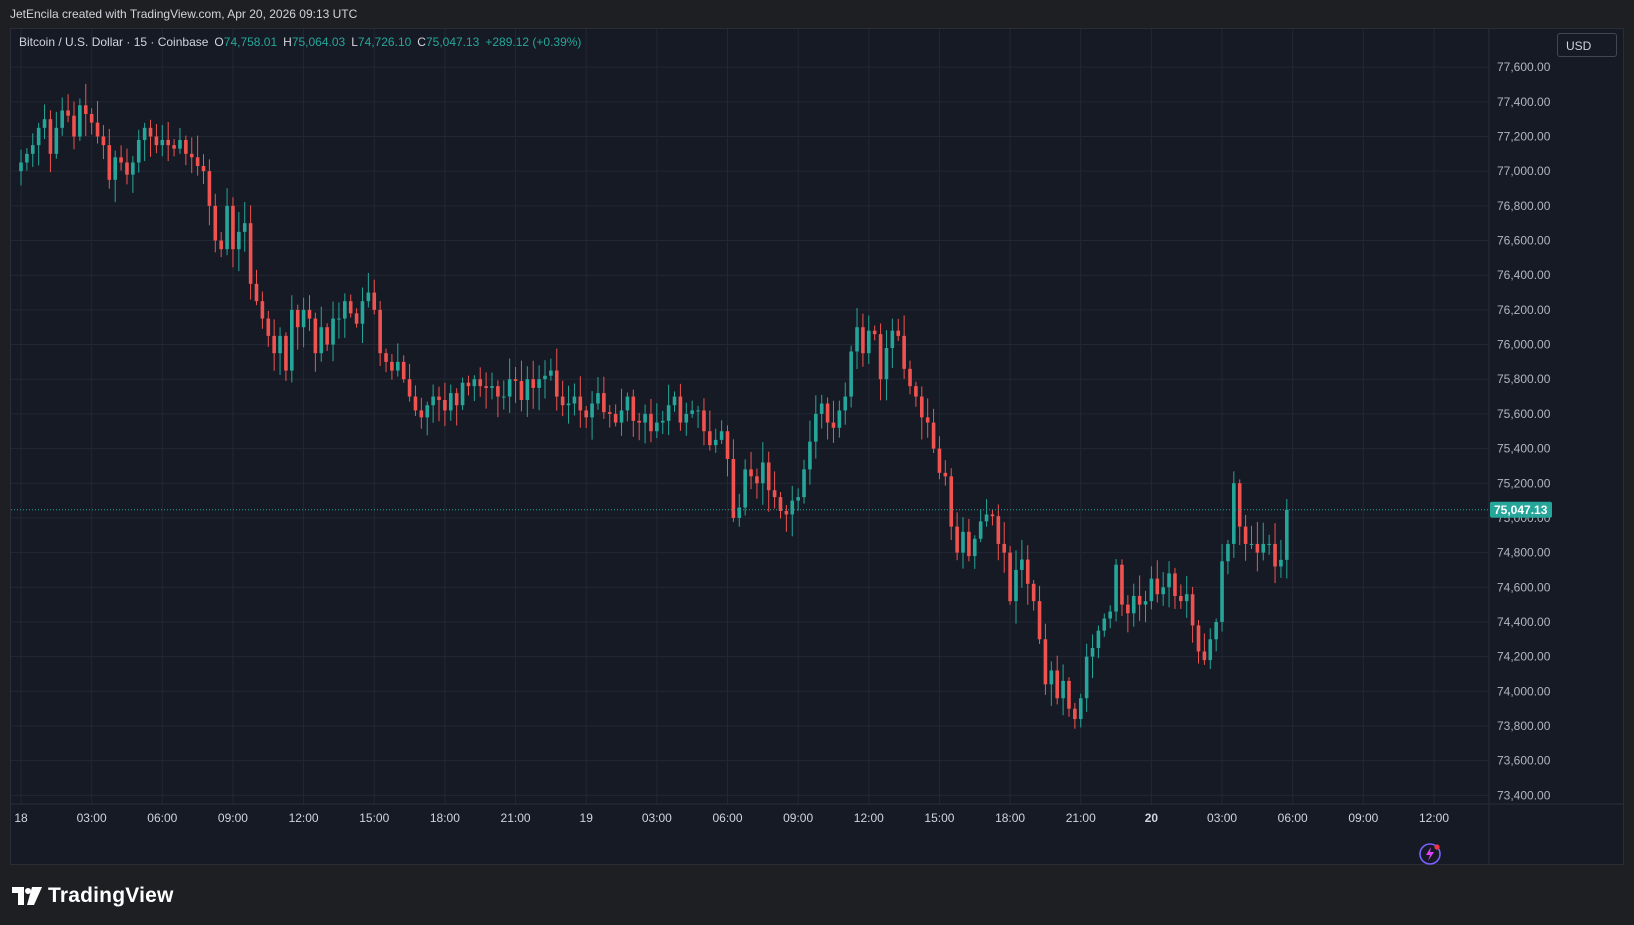 The image size is (1634, 925). I want to click on x-tick-label: 20, so click(1152, 818).